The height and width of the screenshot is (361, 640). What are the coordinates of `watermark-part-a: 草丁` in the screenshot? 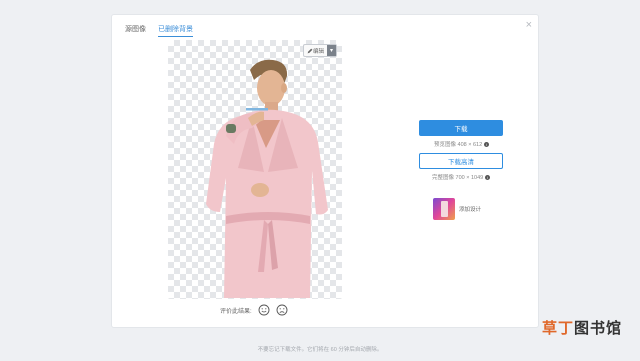 It's located at (558, 328).